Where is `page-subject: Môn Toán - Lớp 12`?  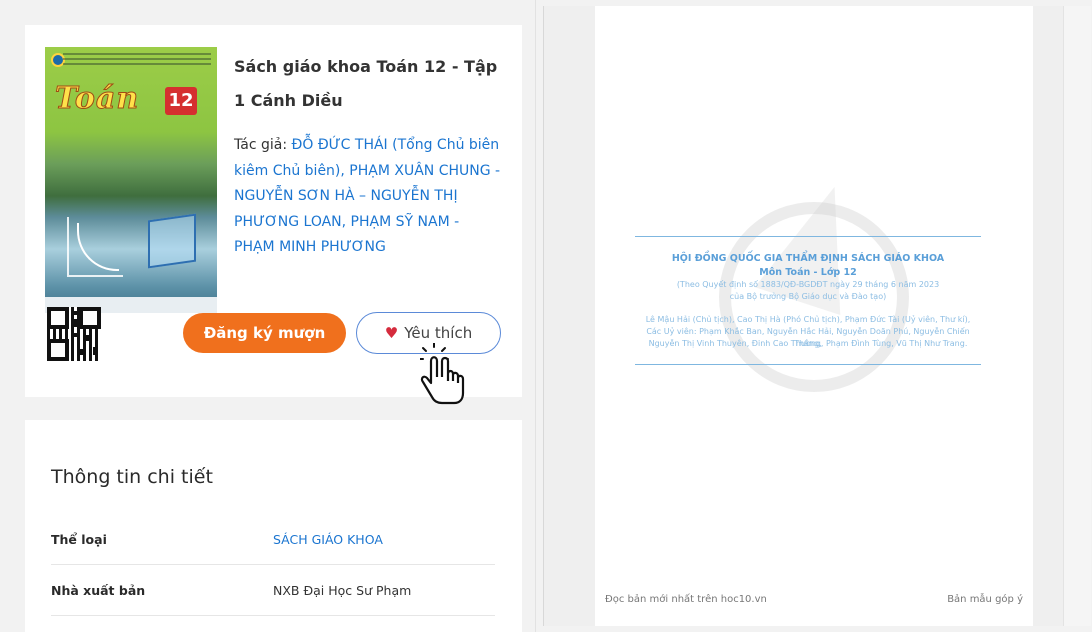
page-subject: Môn Toán - Lớp 12 is located at coordinates (808, 272).